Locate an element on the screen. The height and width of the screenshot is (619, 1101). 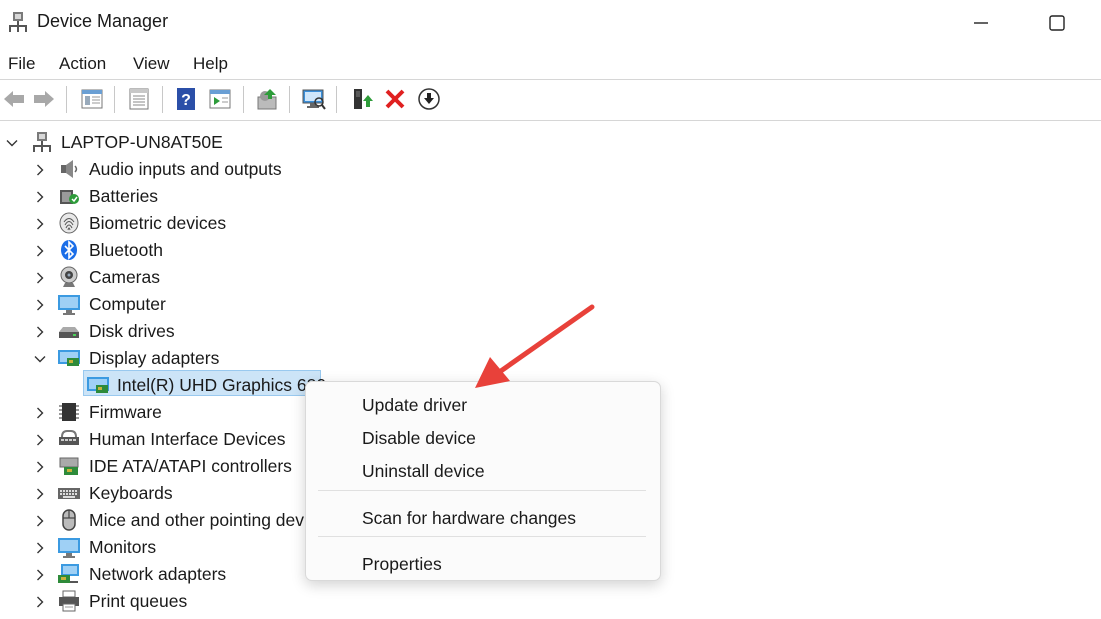
tree-item-audio: Audio inputs and outputs is located at coordinates (200, 169).